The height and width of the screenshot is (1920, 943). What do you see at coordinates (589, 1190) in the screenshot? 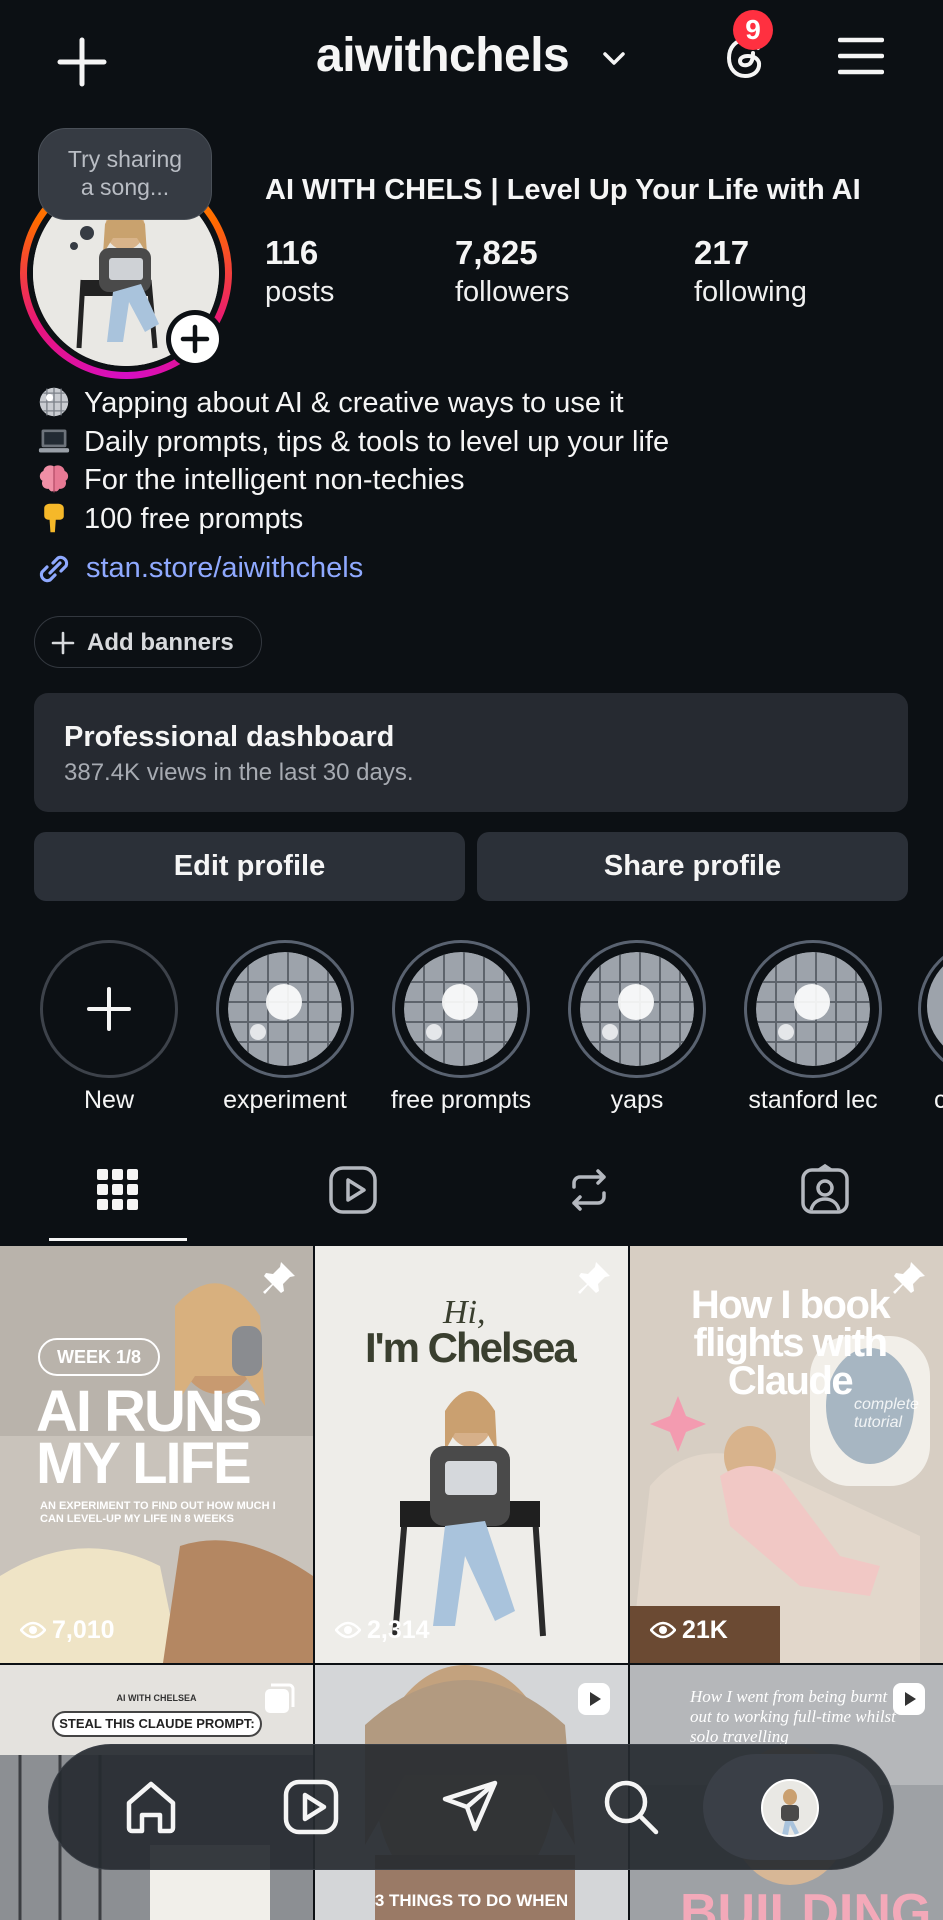
I see `reposts-icon` at bounding box center [589, 1190].